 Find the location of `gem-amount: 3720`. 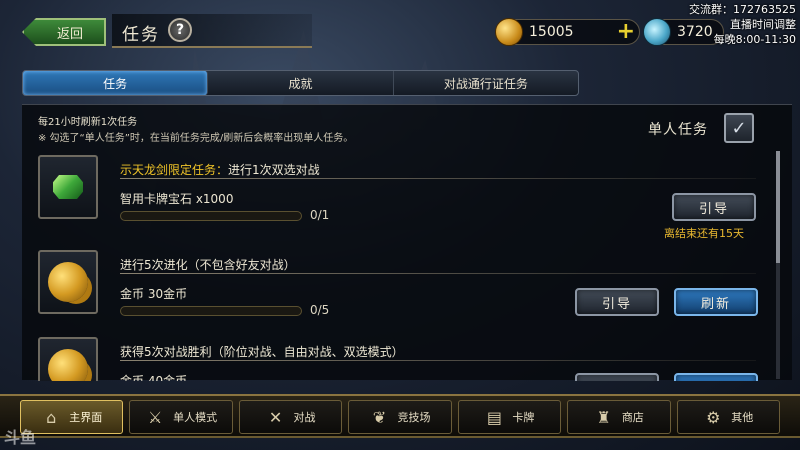

gem-amount: 3720 is located at coordinates (695, 32).